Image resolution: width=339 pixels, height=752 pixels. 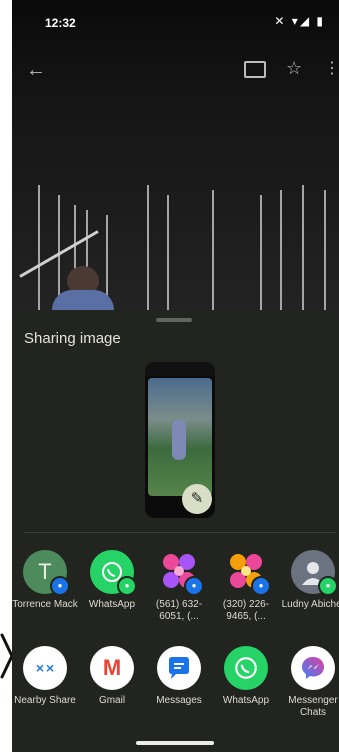 I want to click on edit-icon: ✎, so click(x=197, y=499).